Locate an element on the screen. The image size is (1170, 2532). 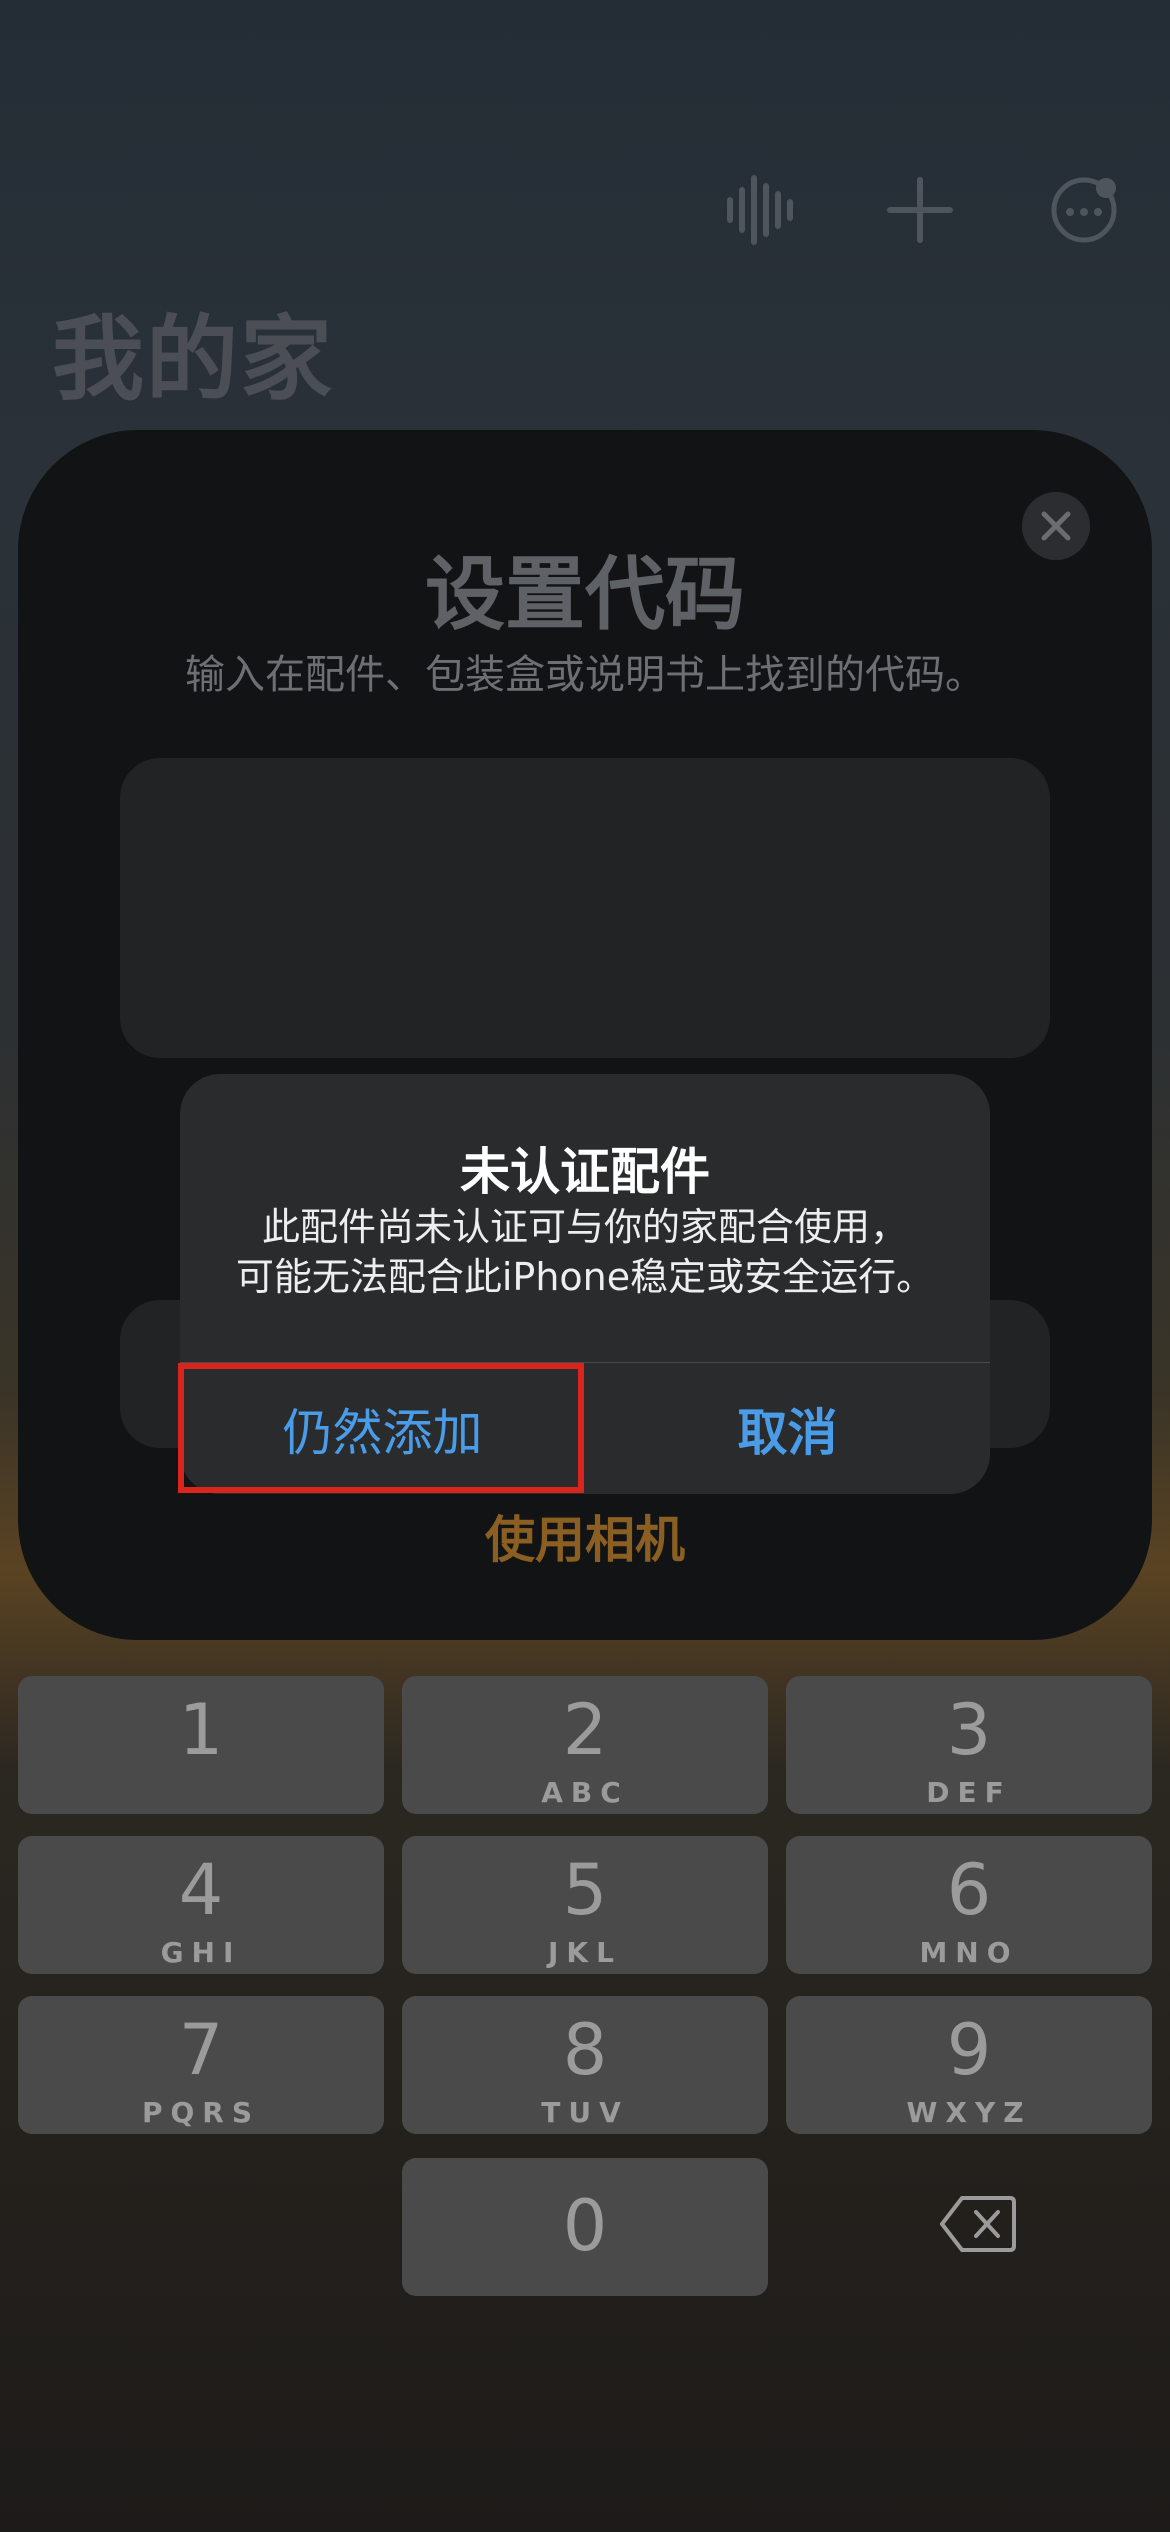
key-2: 2 ABC is located at coordinates (585, 1745).